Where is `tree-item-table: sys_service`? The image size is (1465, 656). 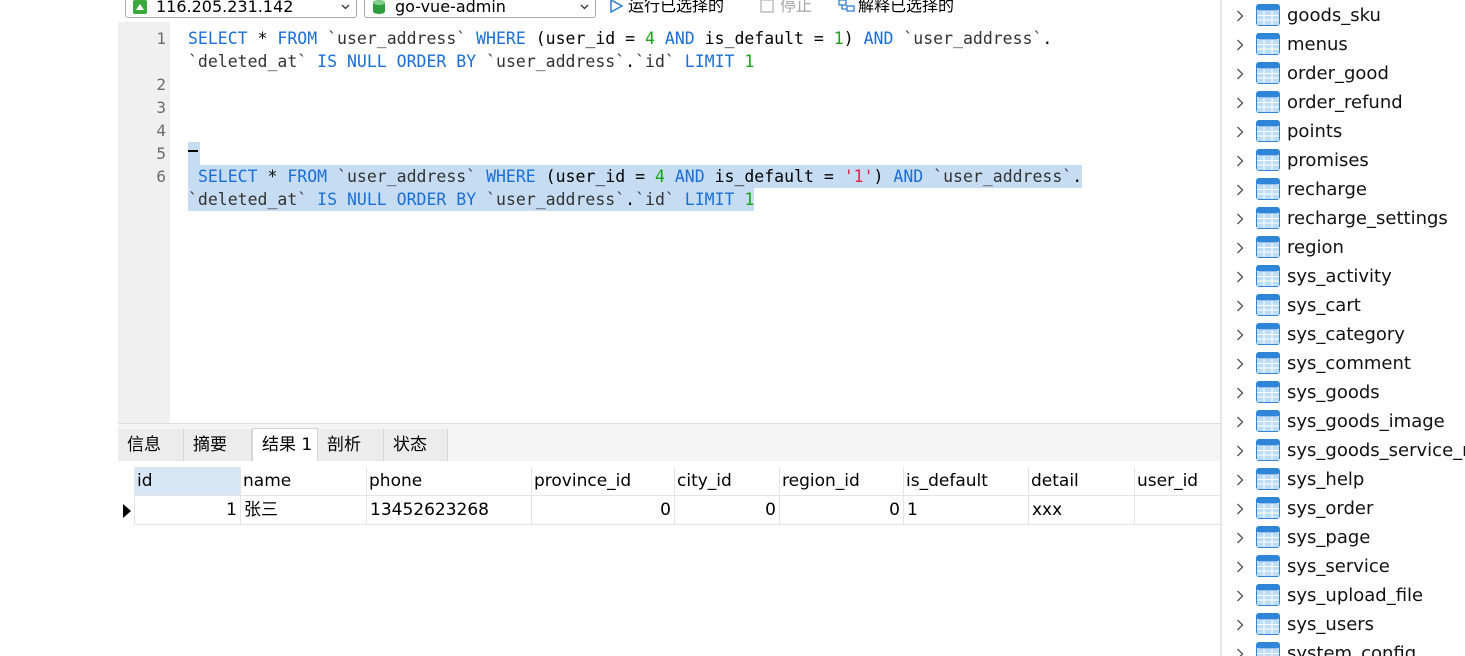 tree-item-table: sys_service is located at coordinates (1343, 566).